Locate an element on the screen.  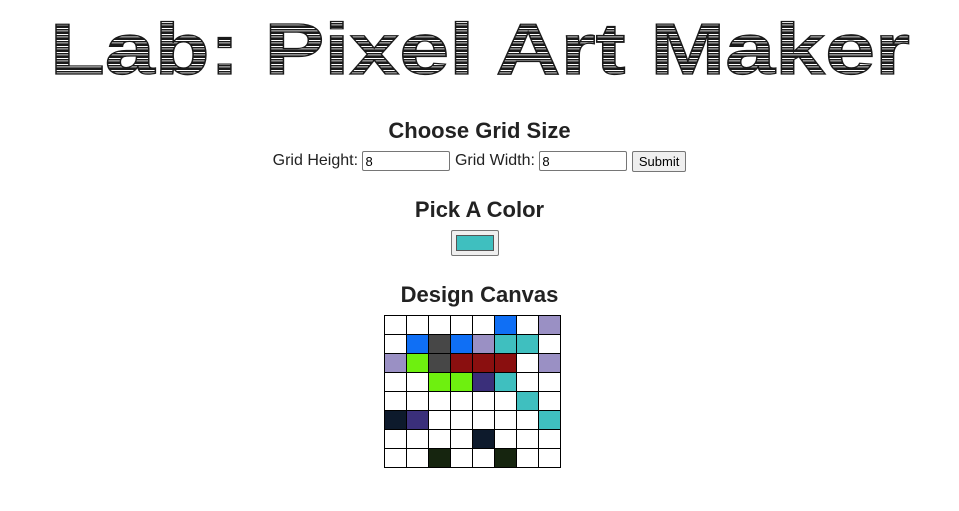
pixel-canvas is located at coordinates (472, 391).